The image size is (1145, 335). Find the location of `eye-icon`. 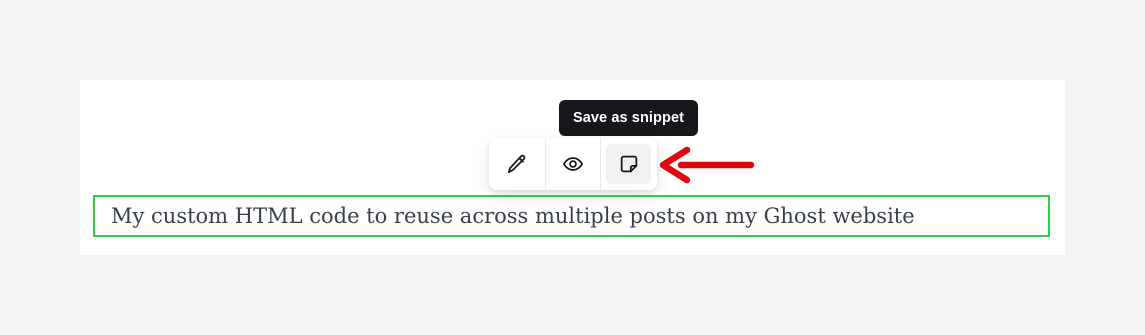

eye-icon is located at coordinates (573, 164).